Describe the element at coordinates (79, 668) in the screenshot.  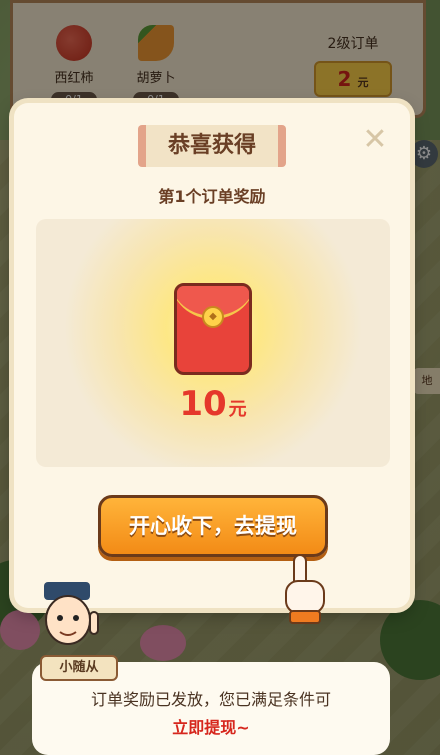
I see `assistant-name-tag: 小随从` at that location.